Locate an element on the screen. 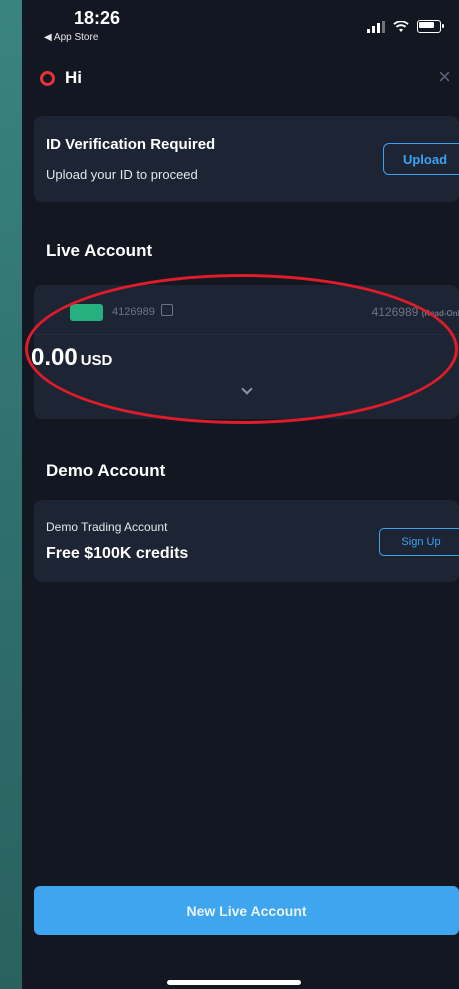  greeting: Hi is located at coordinates (61, 78).